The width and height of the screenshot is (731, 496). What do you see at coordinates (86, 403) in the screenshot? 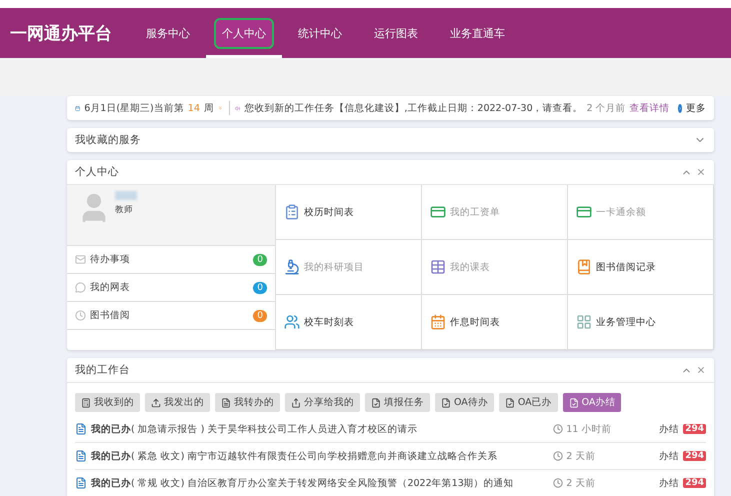
I see `calculator-icon` at bounding box center [86, 403].